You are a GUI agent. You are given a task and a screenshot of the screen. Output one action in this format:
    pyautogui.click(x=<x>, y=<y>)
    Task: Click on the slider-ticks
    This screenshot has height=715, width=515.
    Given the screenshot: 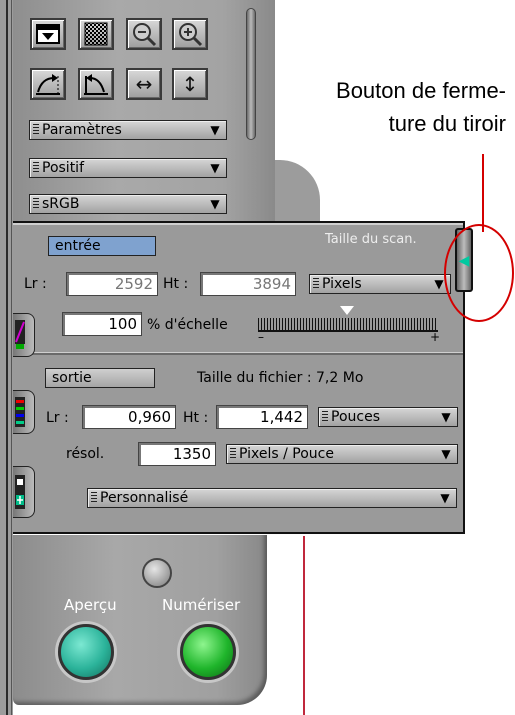 What is the action you would take?
    pyautogui.click(x=348, y=325)
    